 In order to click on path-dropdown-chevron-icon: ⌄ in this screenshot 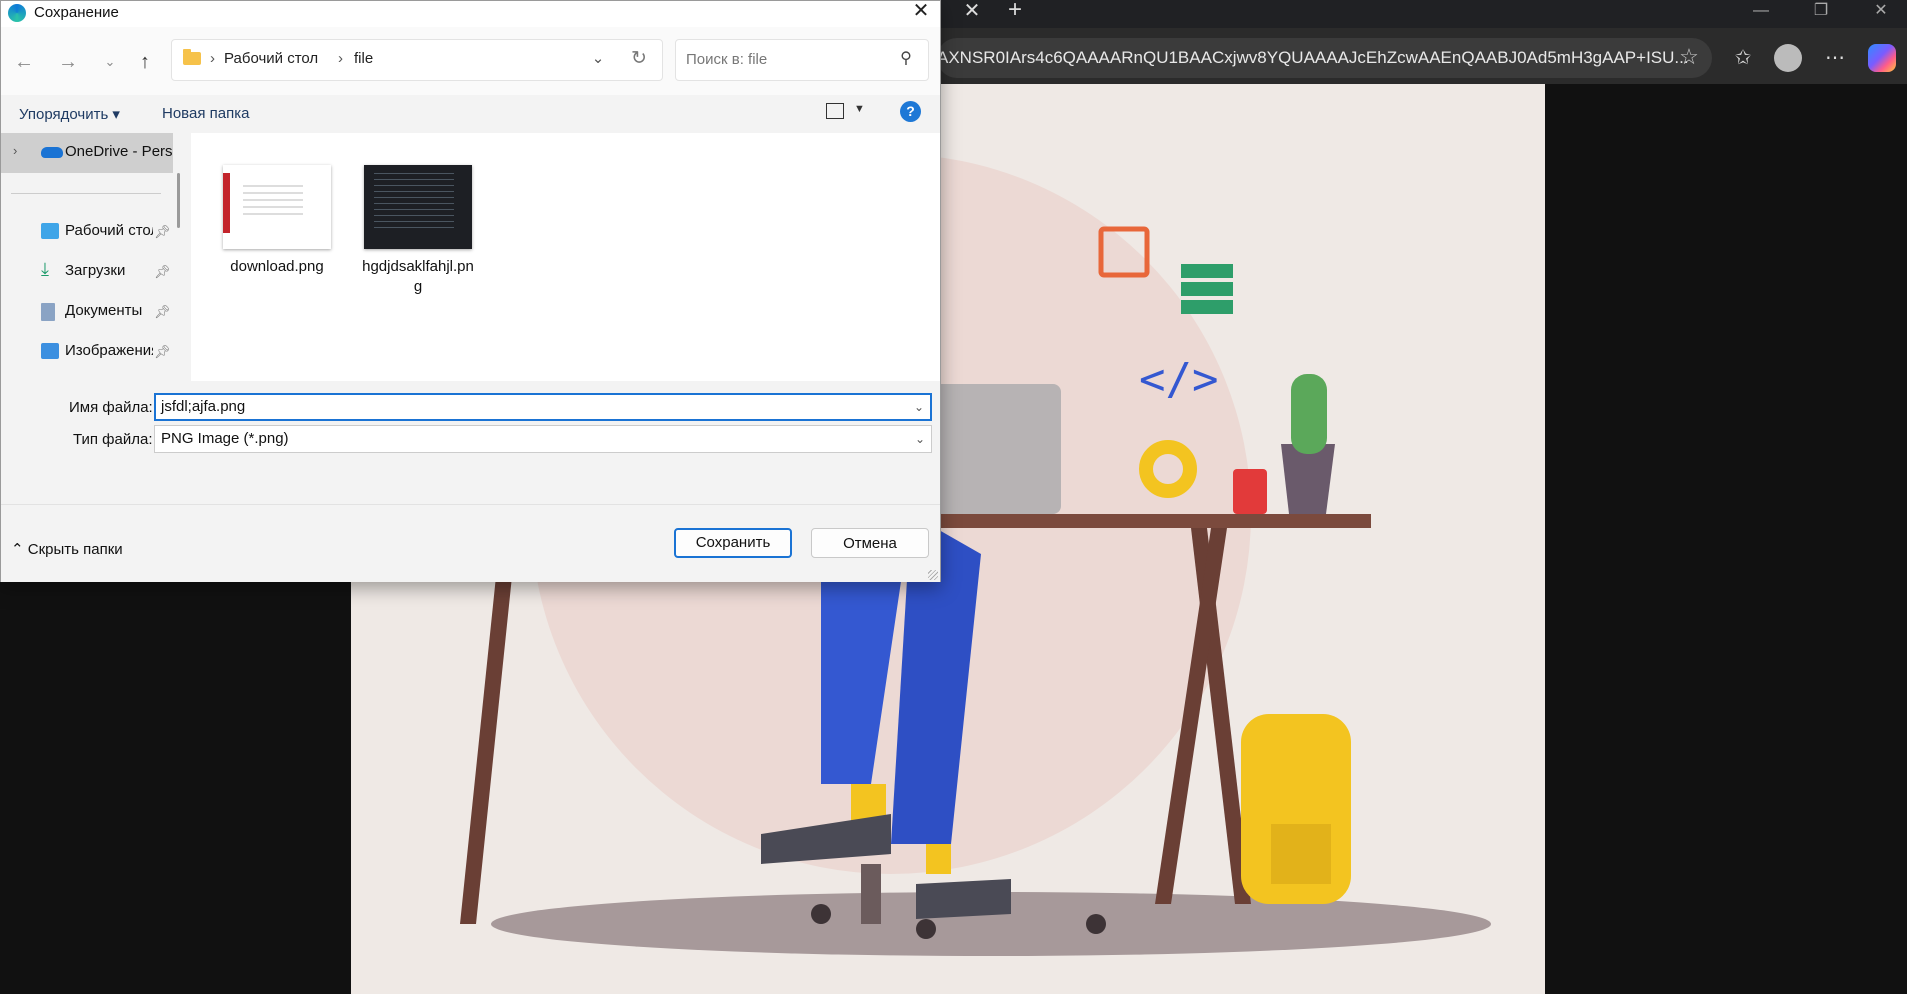, I will do `click(598, 59)`.